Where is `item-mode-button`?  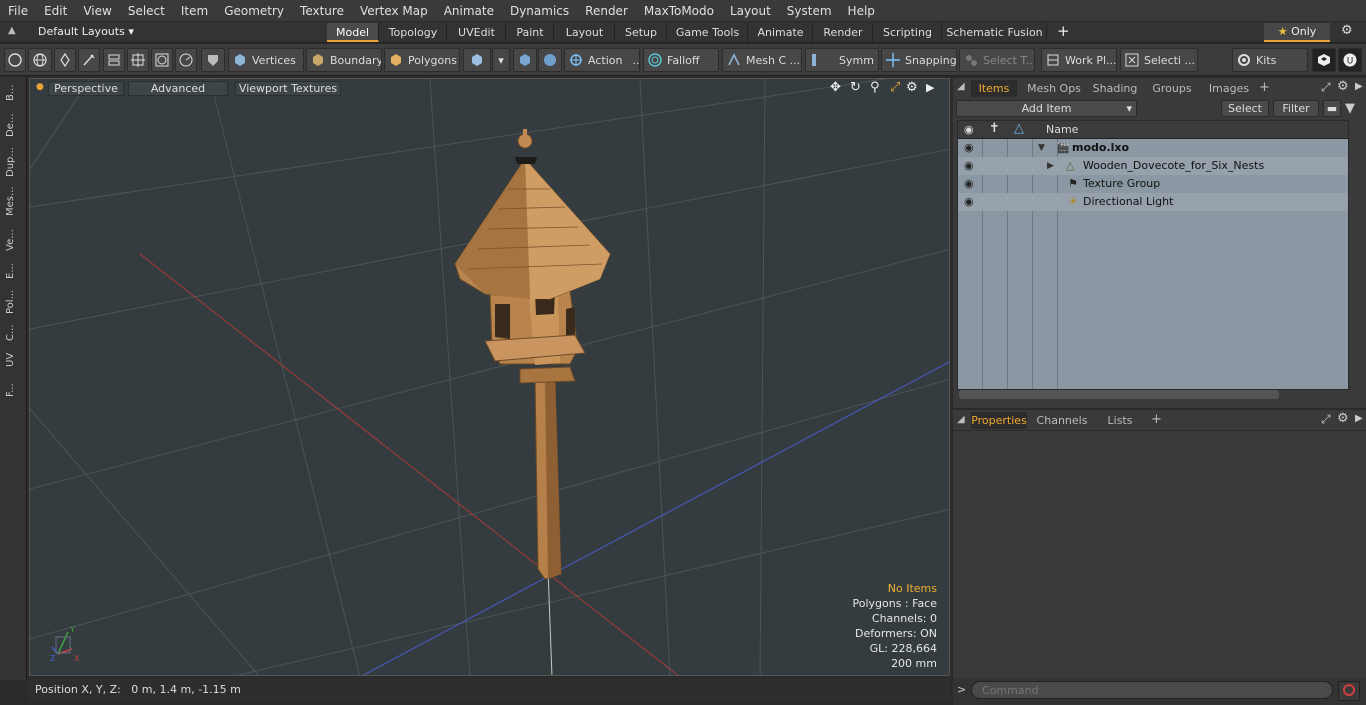 item-mode-button is located at coordinates (477, 60).